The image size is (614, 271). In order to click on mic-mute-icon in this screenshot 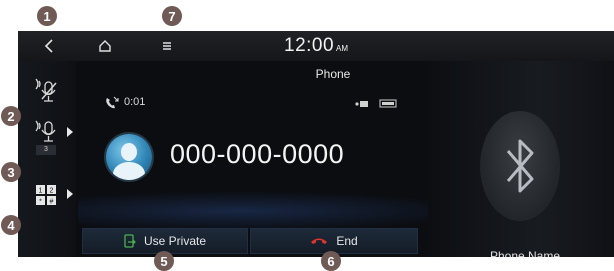, I will do `click(46, 90)`.